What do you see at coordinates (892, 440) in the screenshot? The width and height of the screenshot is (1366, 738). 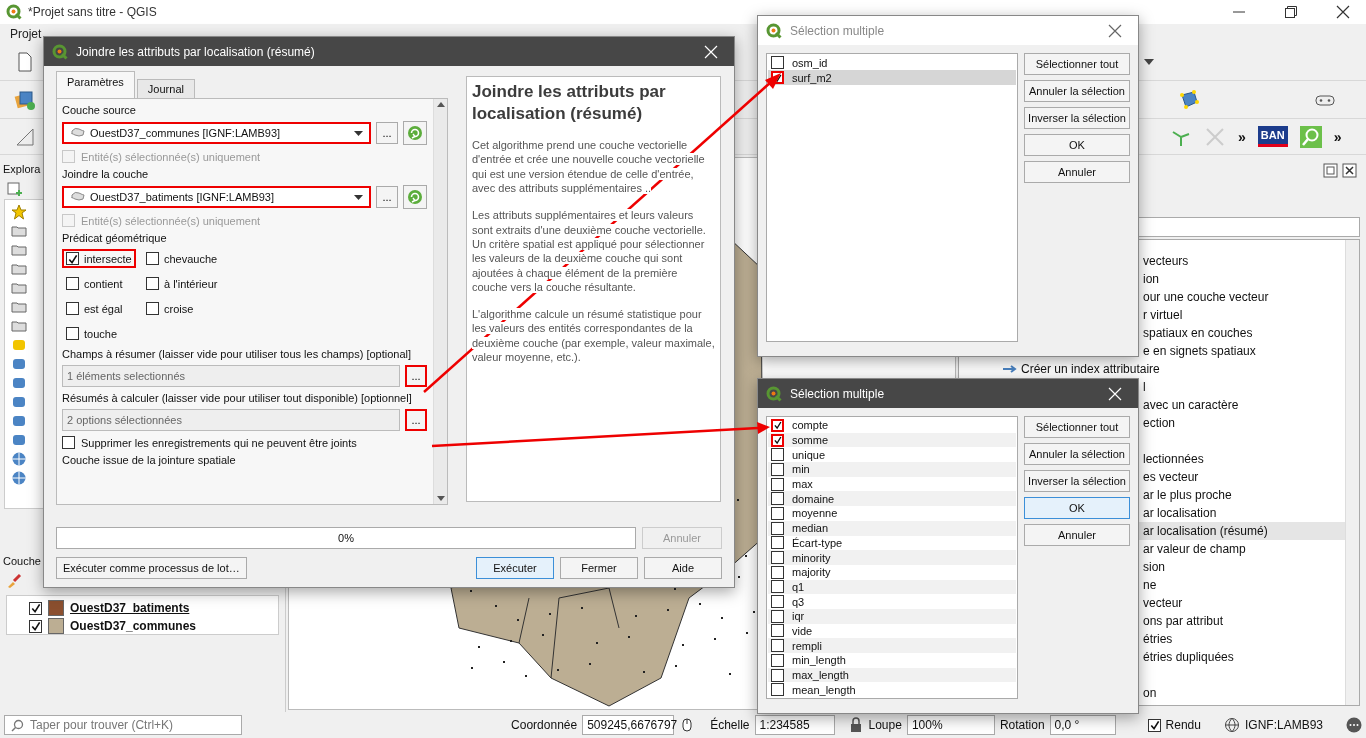 I see `list-item: somme` at bounding box center [892, 440].